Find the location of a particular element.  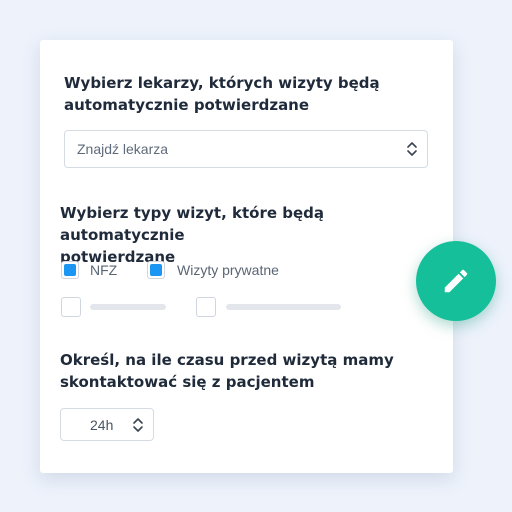

time-before-visit-value: 24h is located at coordinates (102, 425).